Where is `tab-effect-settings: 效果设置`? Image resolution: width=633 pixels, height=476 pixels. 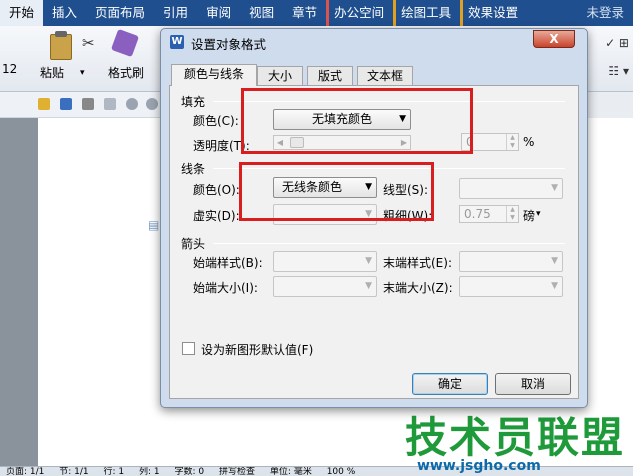 tab-effect-settings: 效果设置 is located at coordinates (493, 13).